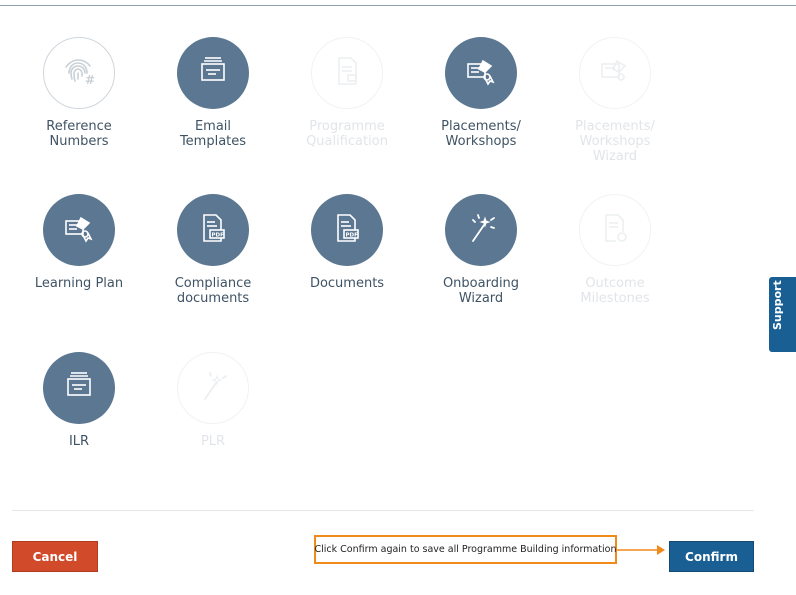 This screenshot has height=595, width=796. What do you see at coordinates (615, 141) in the screenshot?
I see `tile-label: Placements/Workshops Wizard` at bounding box center [615, 141].